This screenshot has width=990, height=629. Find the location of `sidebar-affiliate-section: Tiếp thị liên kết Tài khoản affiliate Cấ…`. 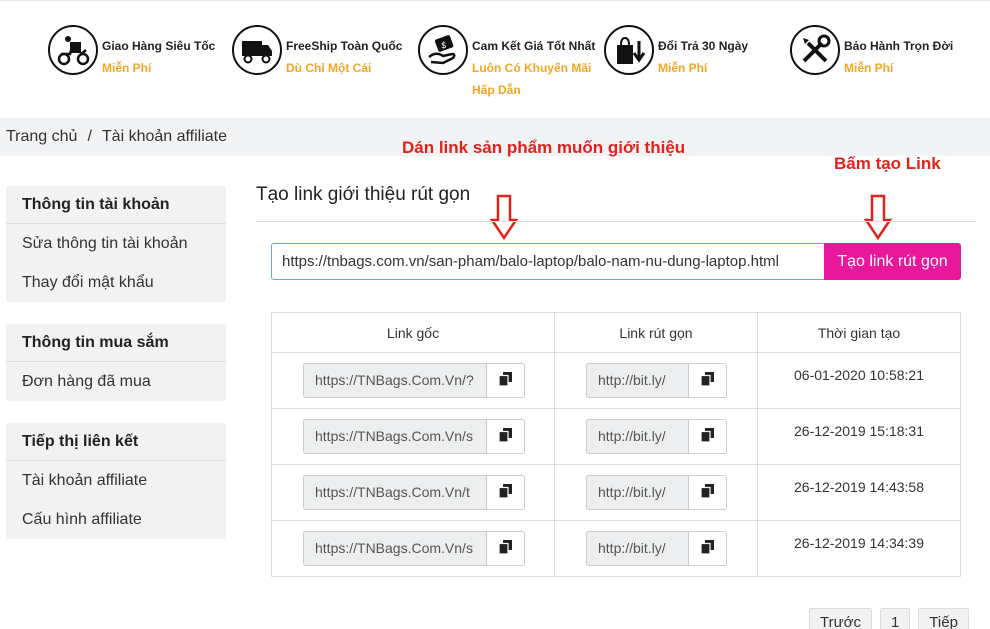

sidebar-affiliate-section: Tiếp thị liên kết Tài khoản affiliate Cấ… is located at coordinates (116, 481).